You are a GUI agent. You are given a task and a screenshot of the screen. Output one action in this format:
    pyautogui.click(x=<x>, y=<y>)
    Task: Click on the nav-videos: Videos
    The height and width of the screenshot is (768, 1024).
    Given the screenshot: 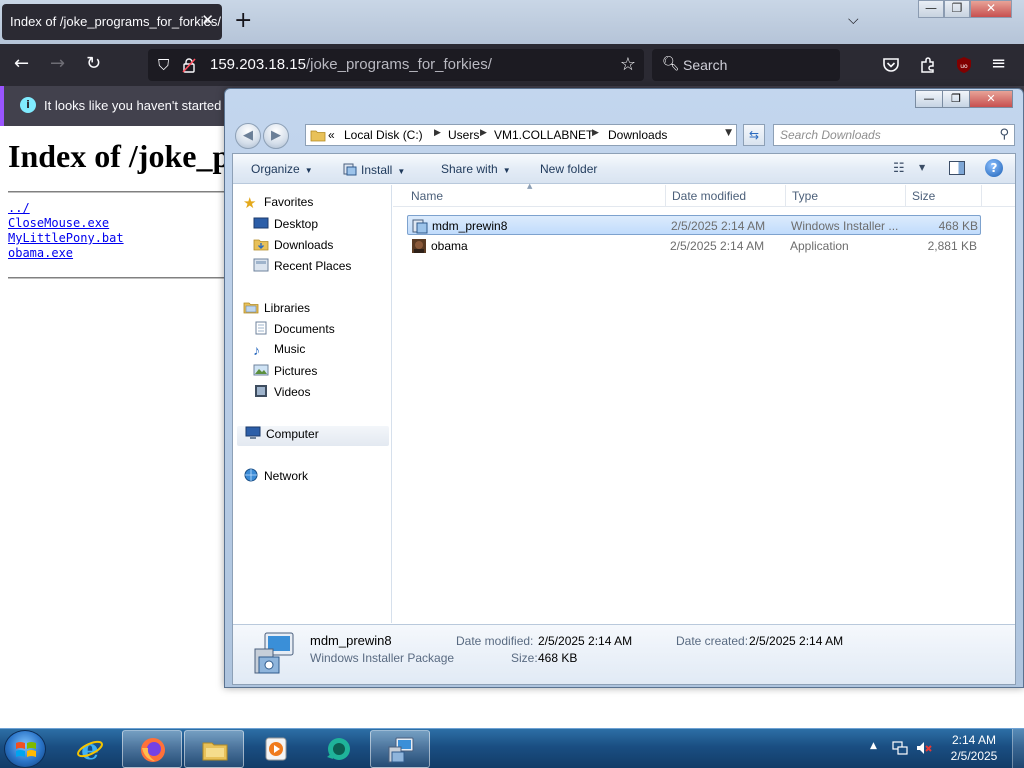 What is the action you would take?
    pyautogui.click(x=321, y=394)
    